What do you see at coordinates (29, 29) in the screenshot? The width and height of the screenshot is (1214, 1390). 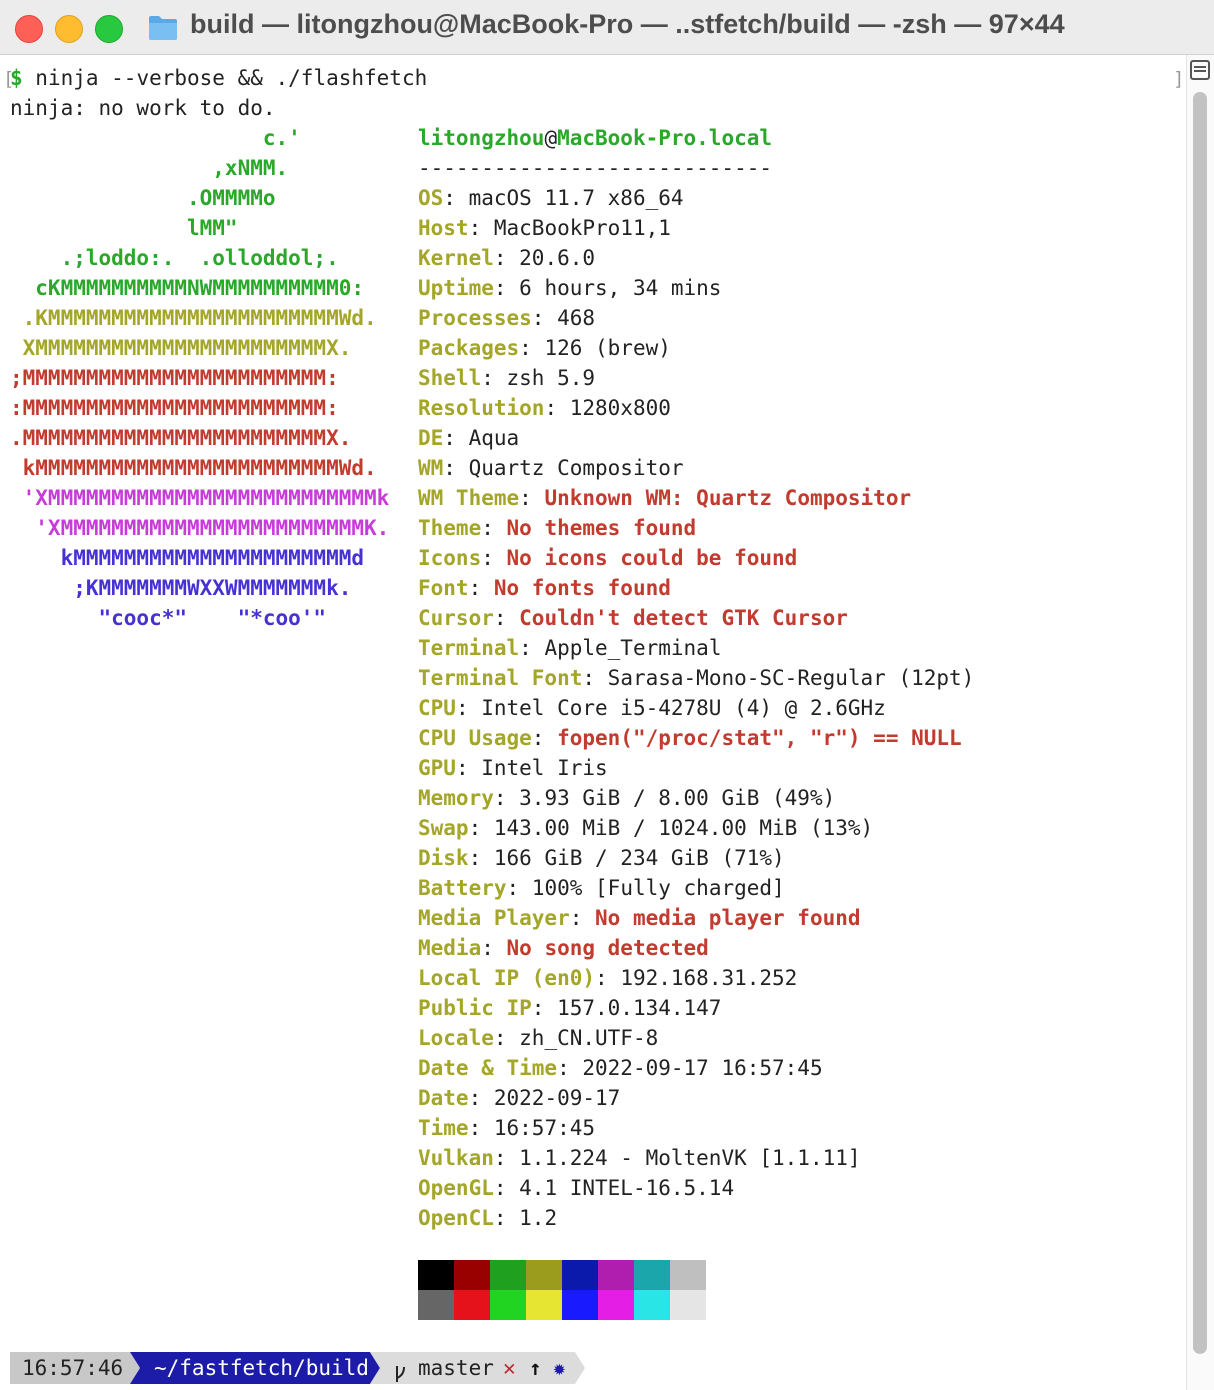 I see `close-button` at bounding box center [29, 29].